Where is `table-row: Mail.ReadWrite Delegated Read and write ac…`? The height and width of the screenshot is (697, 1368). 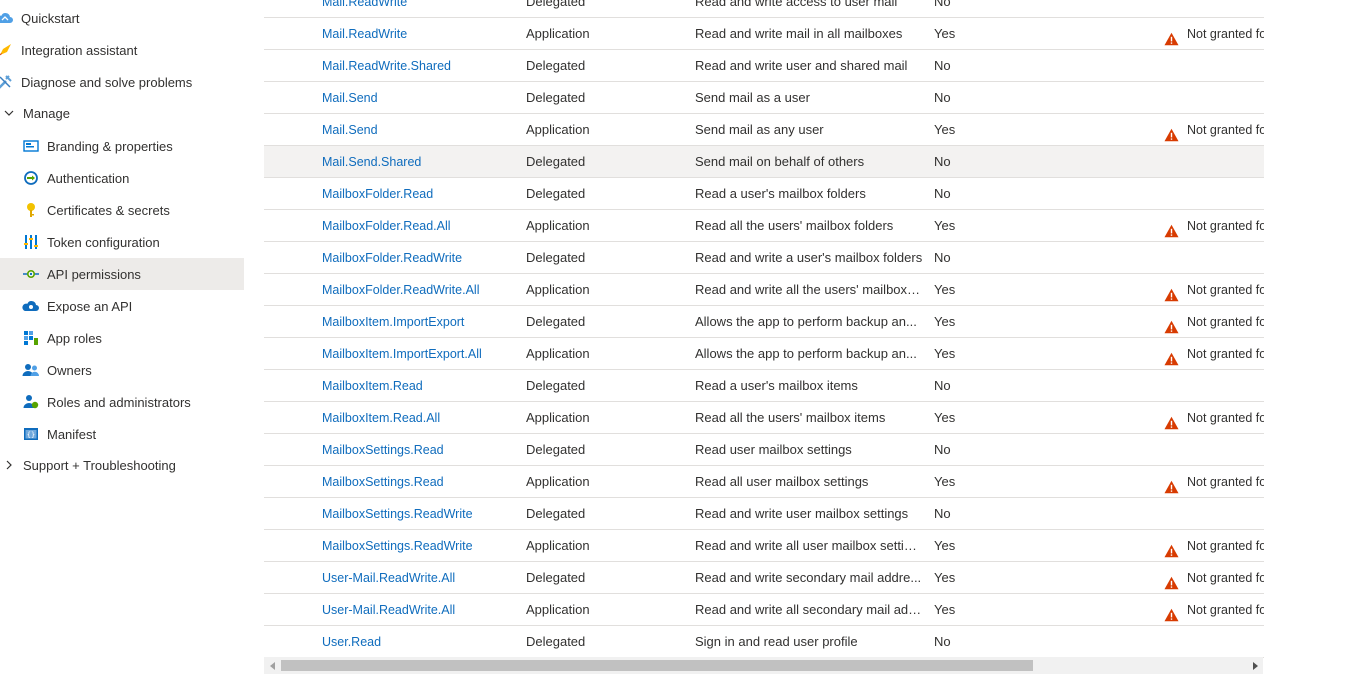
table-row: Mail.ReadWrite Delegated Read and write ac… is located at coordinates (764, 9).